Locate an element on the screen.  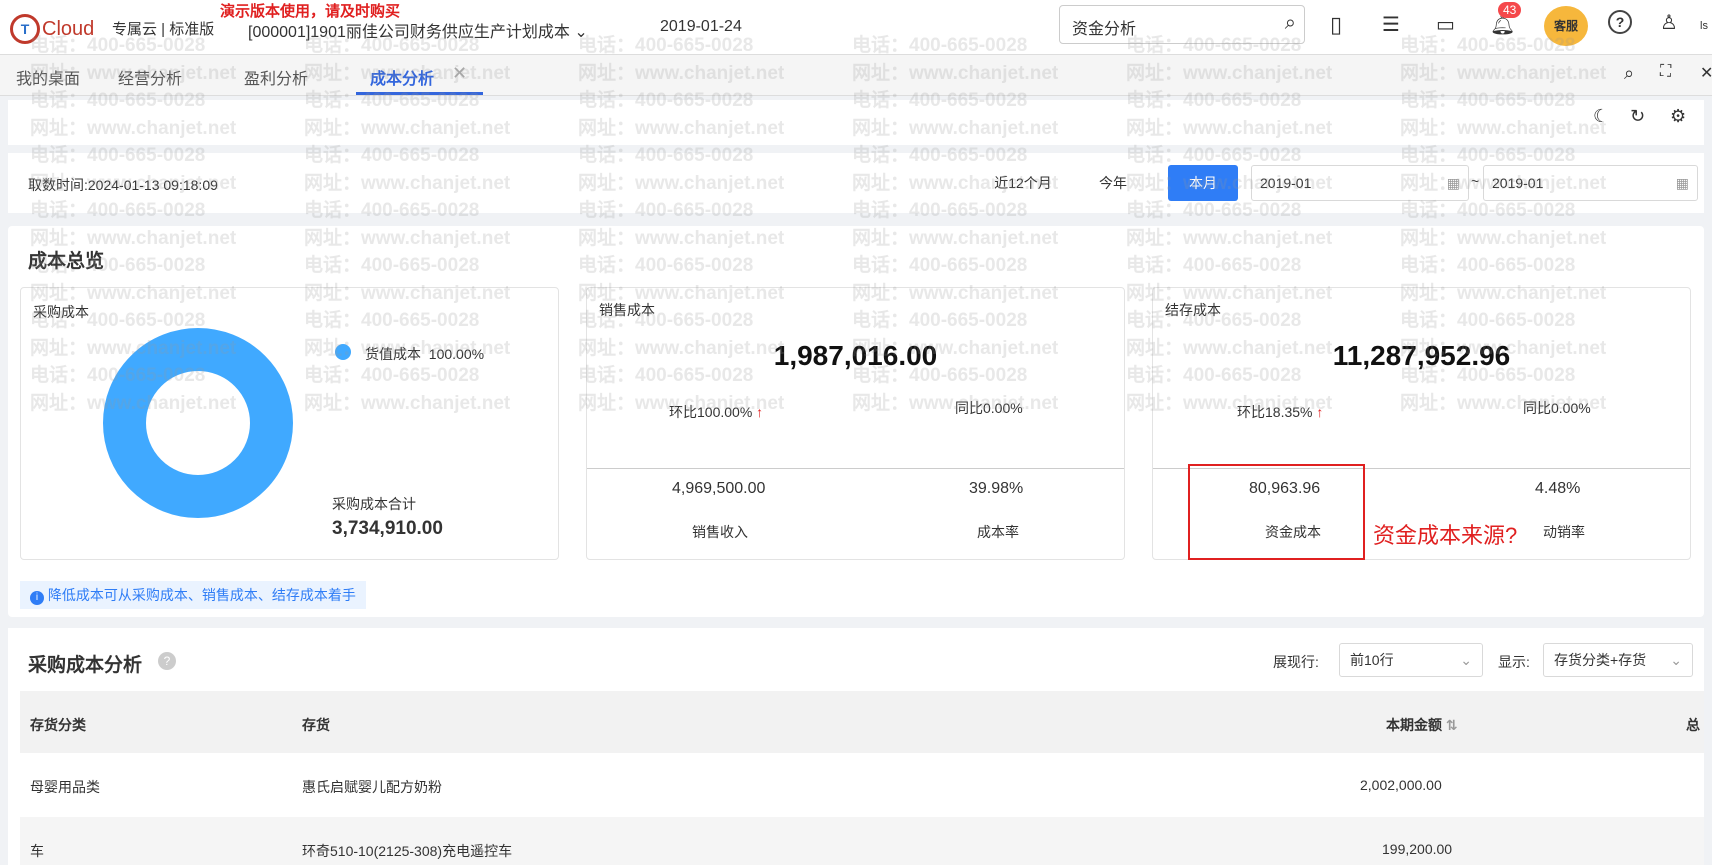
column-category: 存货分类 is located at coordinates (58, 725).